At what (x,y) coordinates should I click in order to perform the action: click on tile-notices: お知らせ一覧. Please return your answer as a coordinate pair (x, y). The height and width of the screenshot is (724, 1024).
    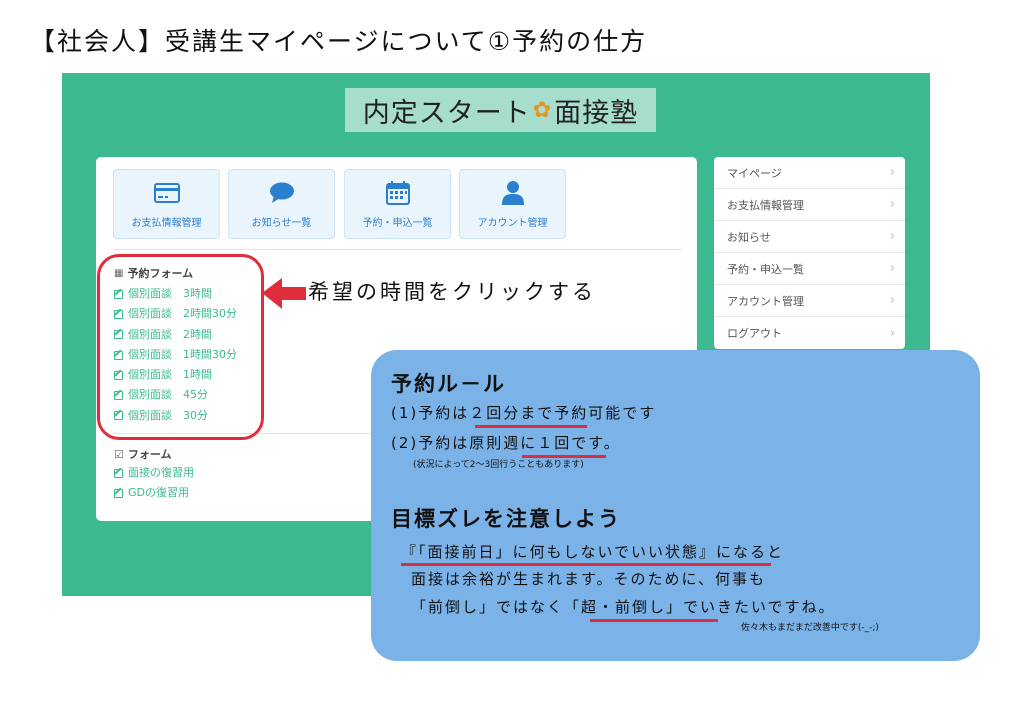
    Looking at the image, I should click on (281, 204).